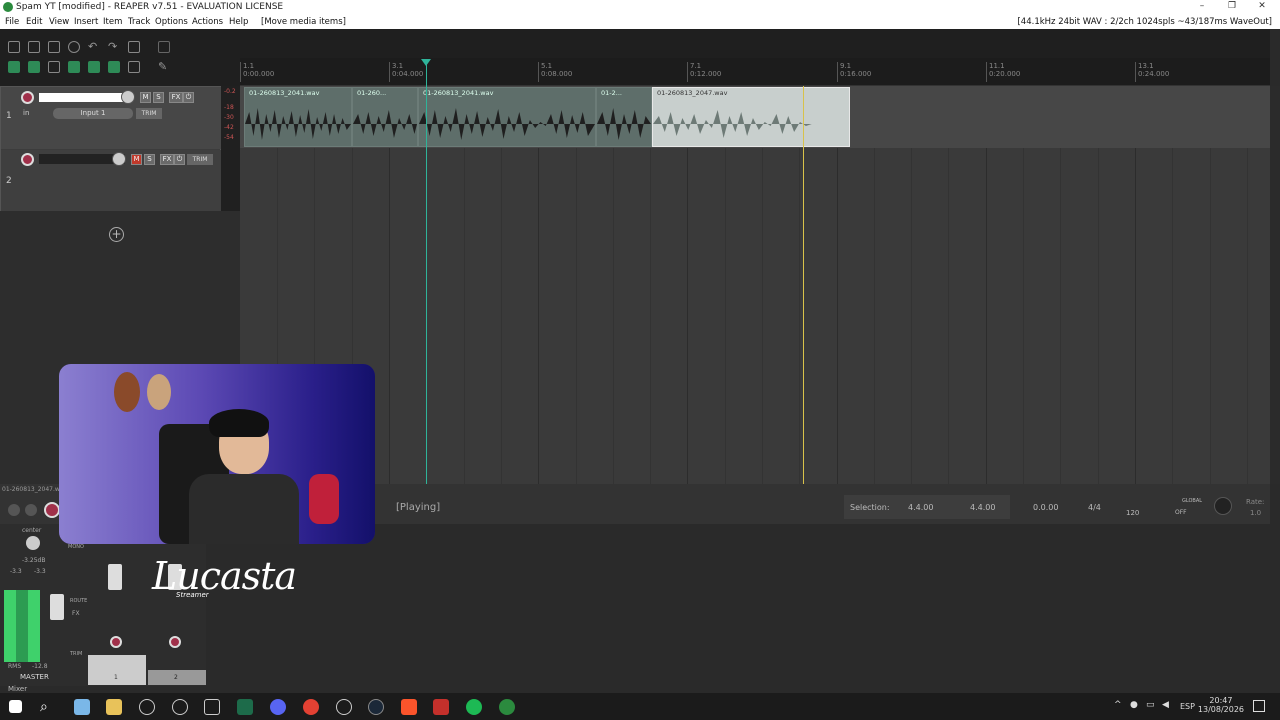 The width and height of the screenshot is (1280, 720). Describe the element at coordinates (34, 47) in the screenshot. I see `open-project-icon` at that location.